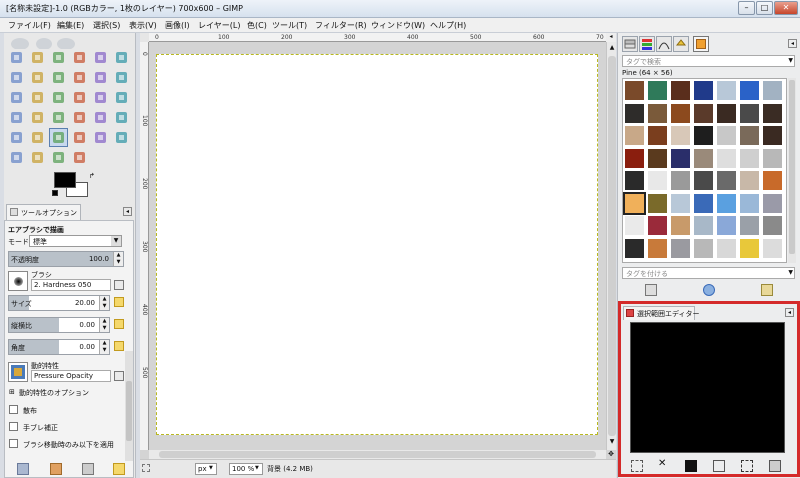  Describe the element at coordinates (786, 8) in the screenshot. I see `close-button: ✕` at that location.